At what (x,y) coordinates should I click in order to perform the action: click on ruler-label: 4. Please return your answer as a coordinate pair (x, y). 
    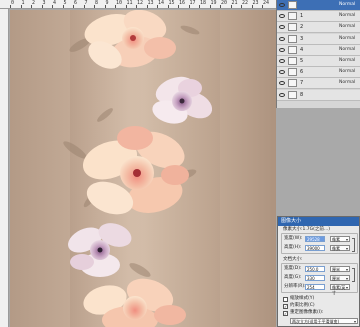
    Looking at the image, I should click on (55, 3).